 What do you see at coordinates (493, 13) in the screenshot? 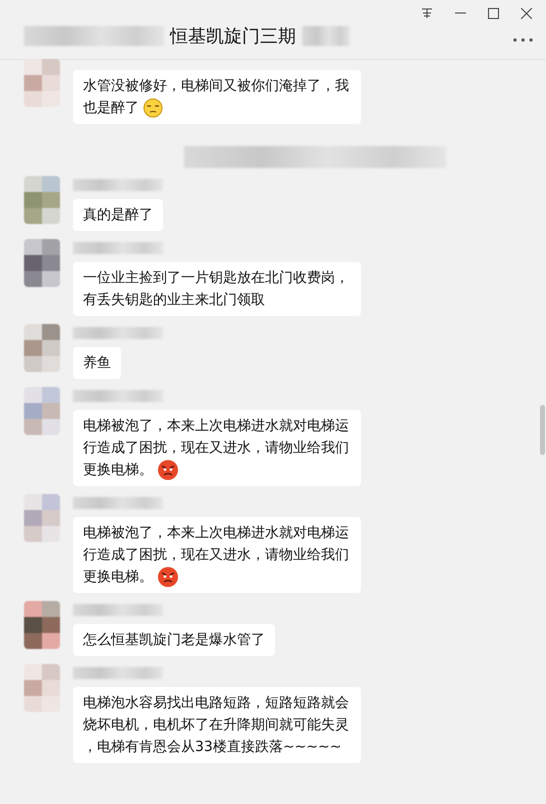
I see `maximize-icon` at bounding box center [493, 13].